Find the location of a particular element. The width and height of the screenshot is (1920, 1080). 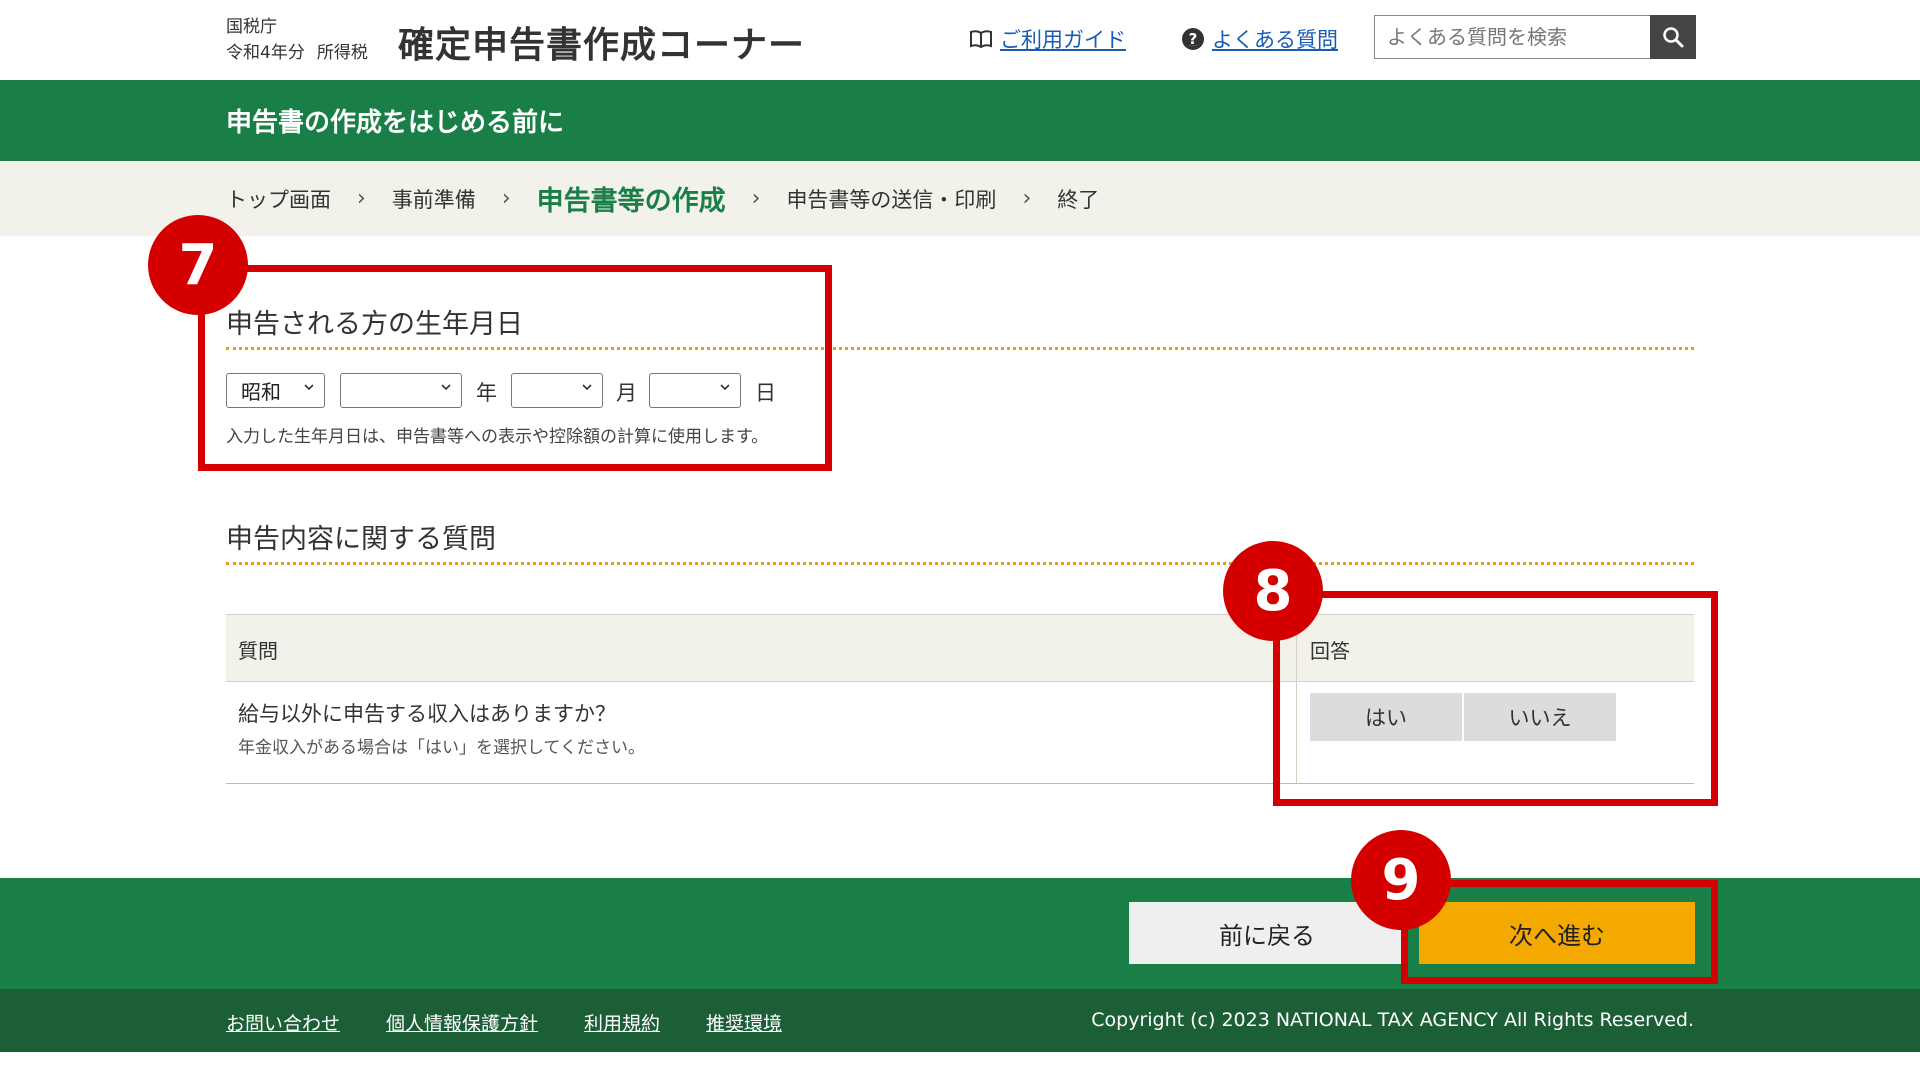

footer-link-environment: 推奨環境 is located at coordinates (744, 1022).